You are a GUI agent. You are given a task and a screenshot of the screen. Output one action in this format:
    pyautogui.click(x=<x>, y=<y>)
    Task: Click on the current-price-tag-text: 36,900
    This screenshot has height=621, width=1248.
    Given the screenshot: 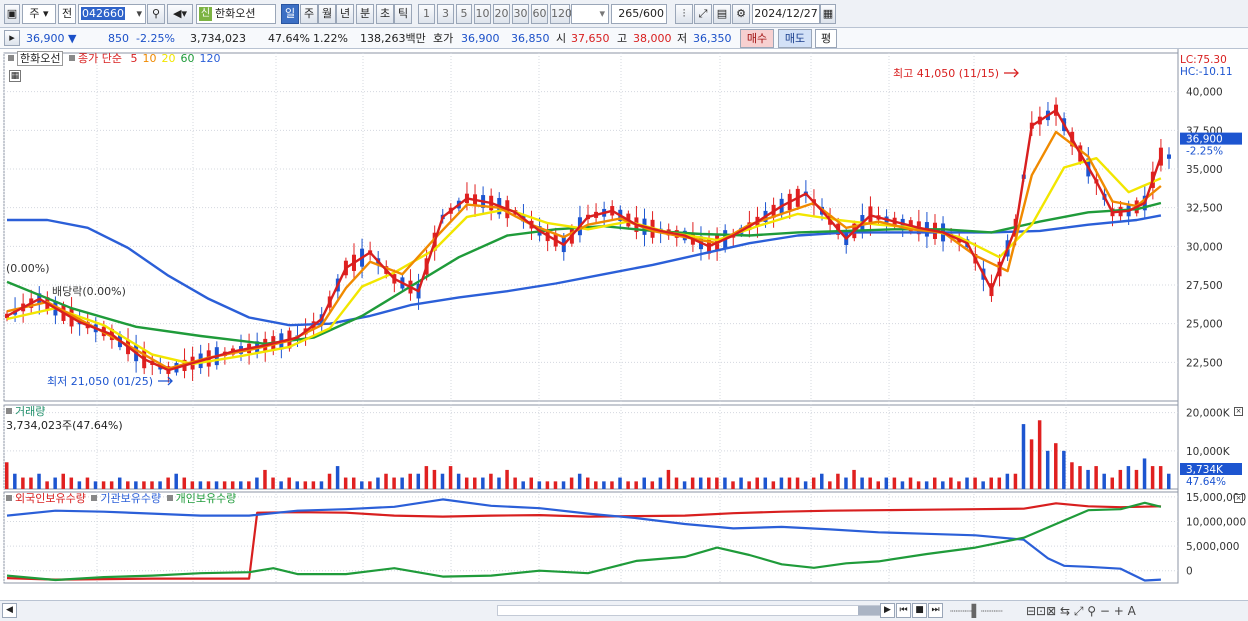 What is the action you would take?
    pyautogui.click(x=1204, y=140)
    